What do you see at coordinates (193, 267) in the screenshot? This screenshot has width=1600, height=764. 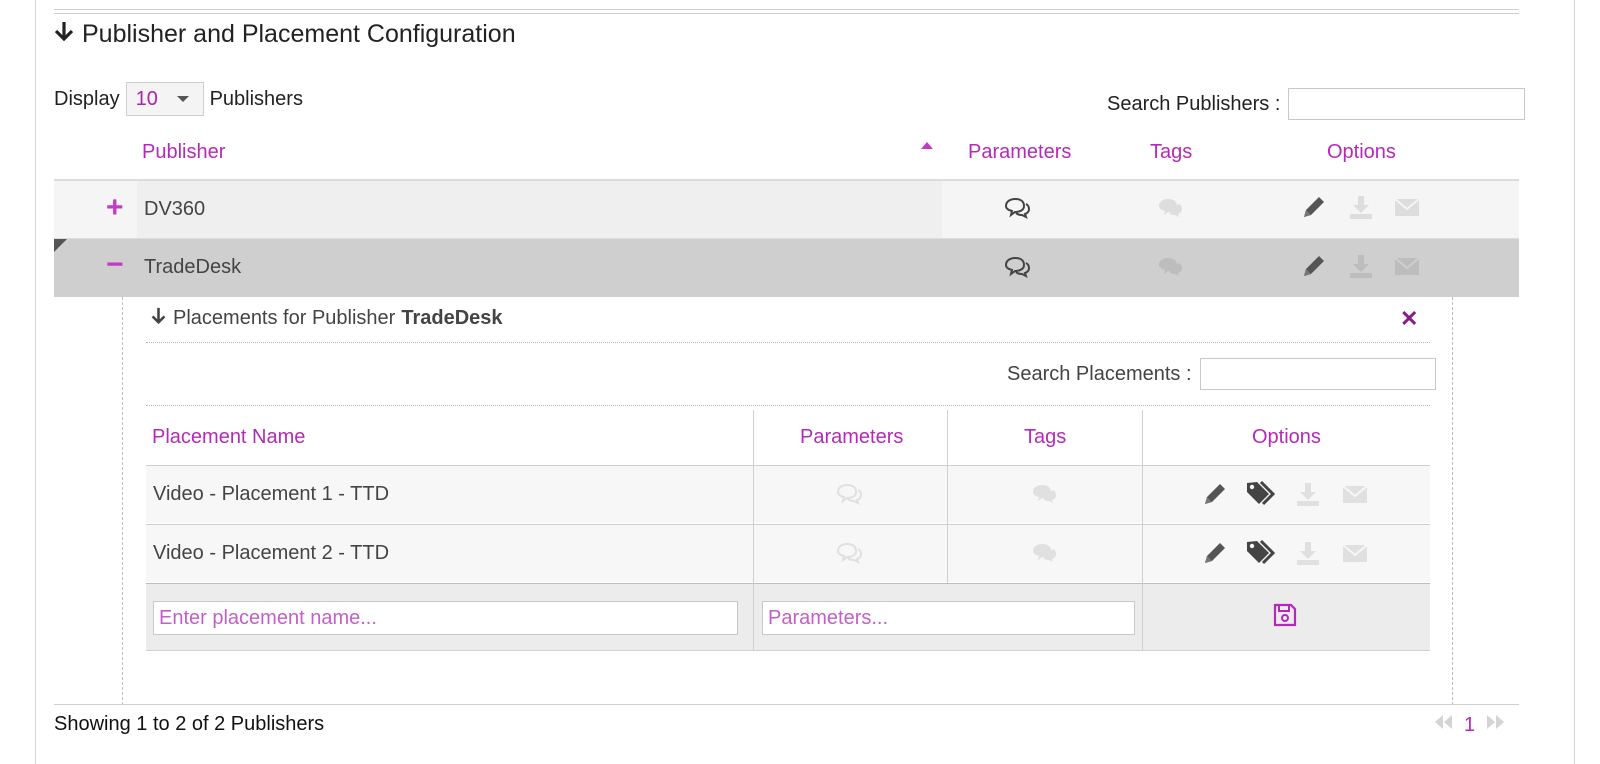 I see `publisher-name: TradeDesk` at bounding box center [193, 267].